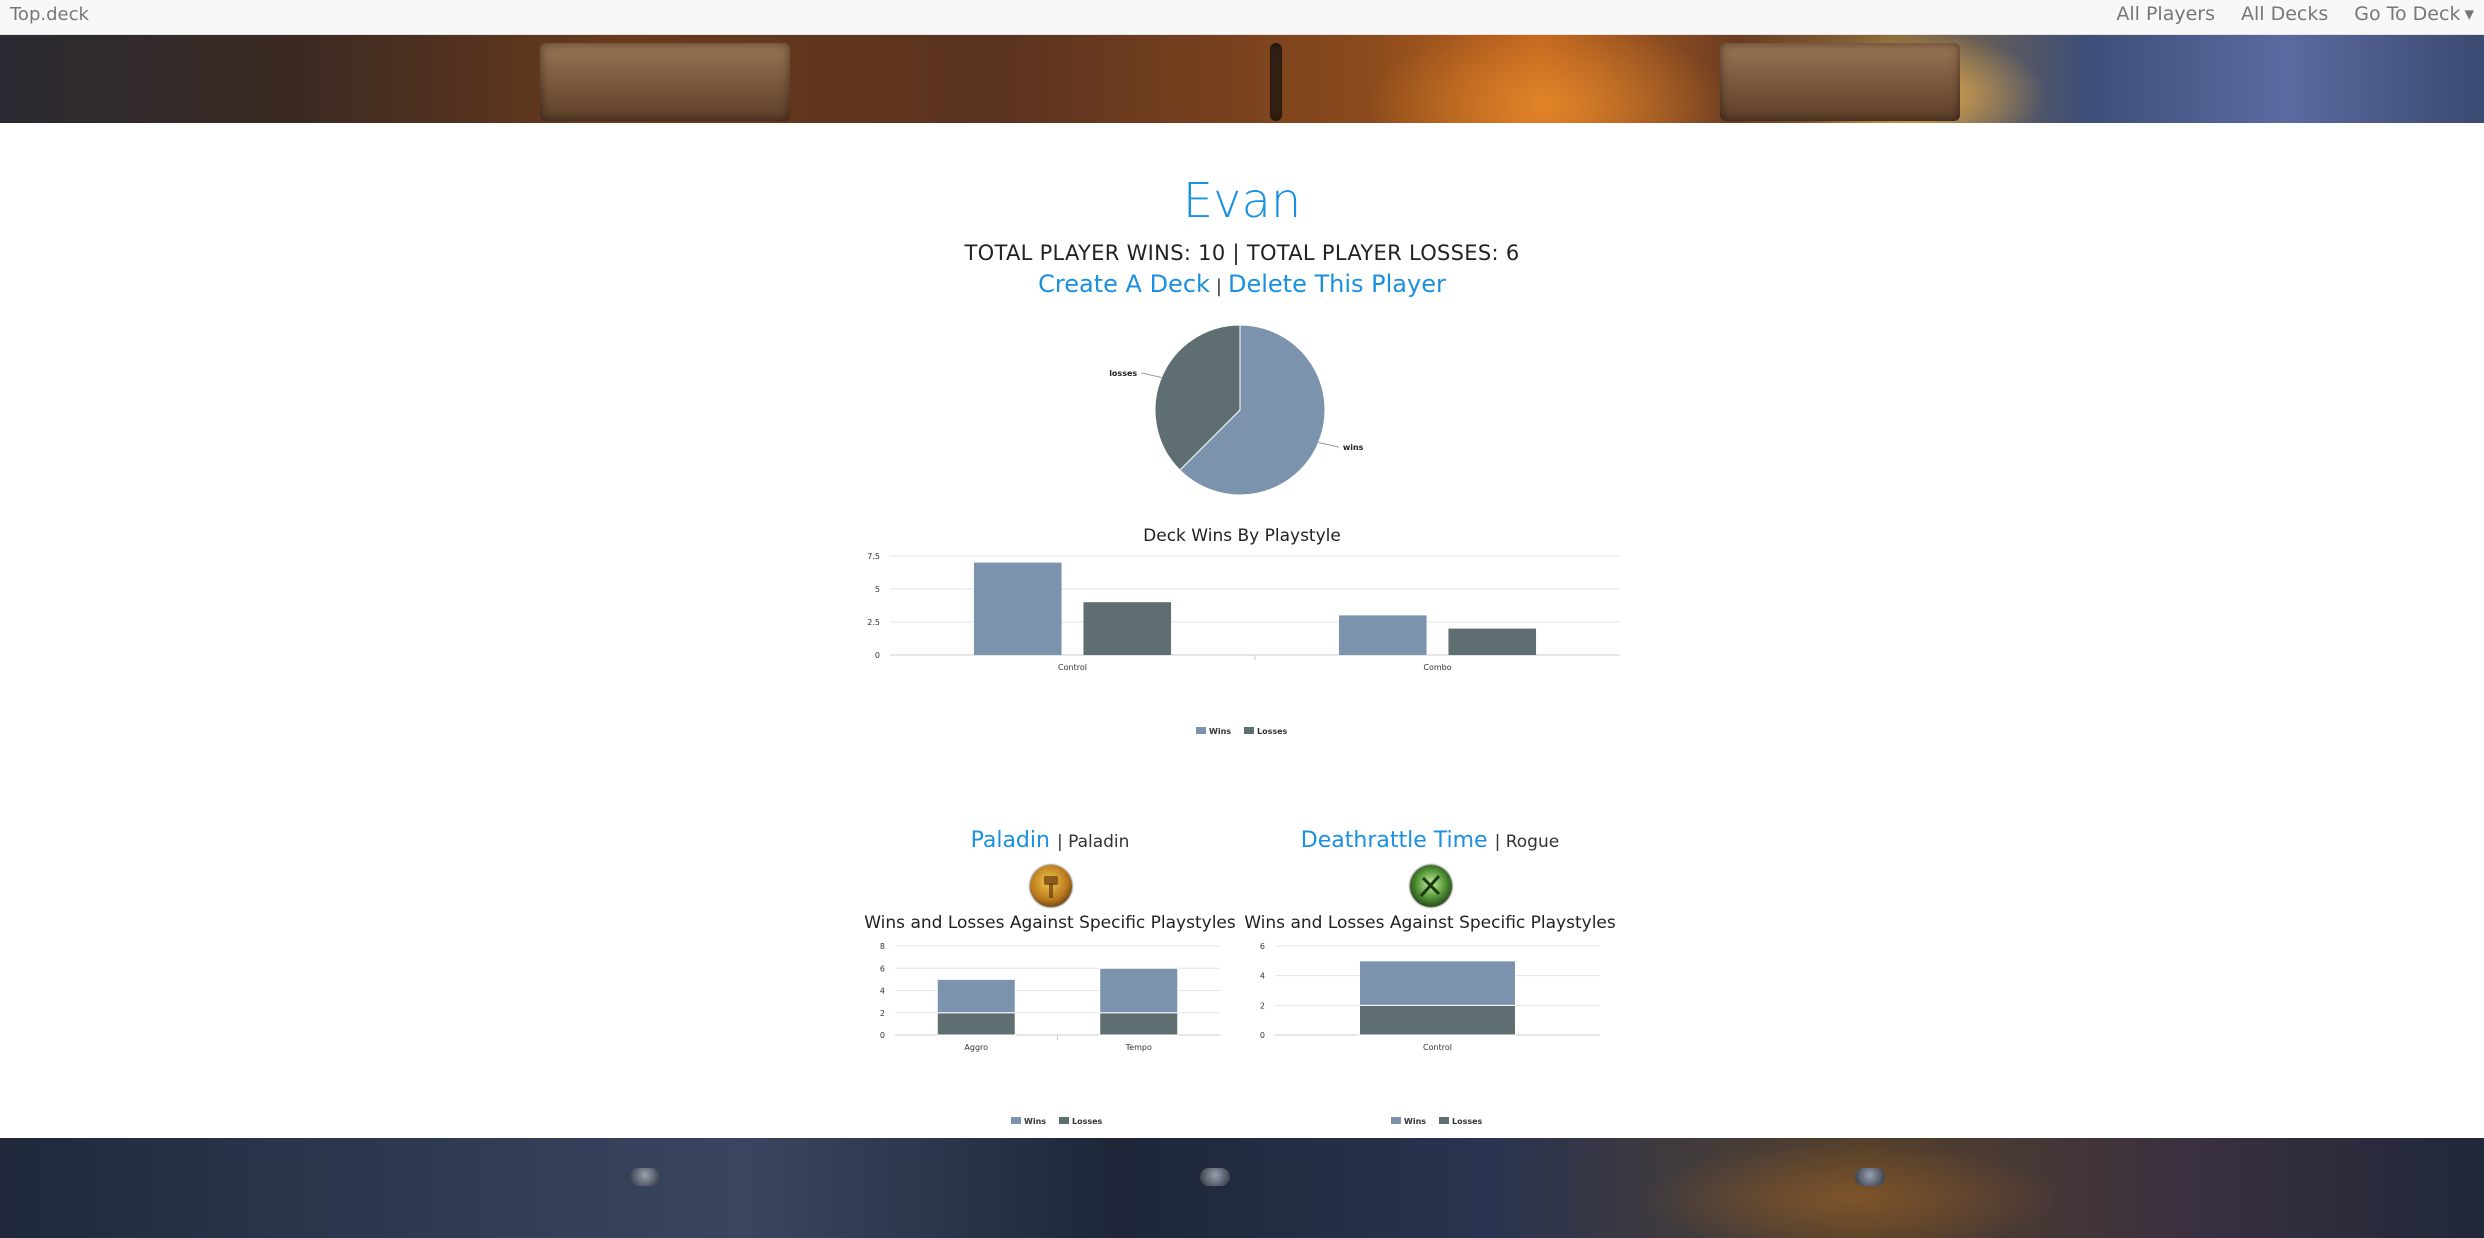 The height and width of the screenshot is (1238, 2484). Describe the element at coordinates (1123, 373) in the screenshot. I see `pie-slice-label: losses` at that location.